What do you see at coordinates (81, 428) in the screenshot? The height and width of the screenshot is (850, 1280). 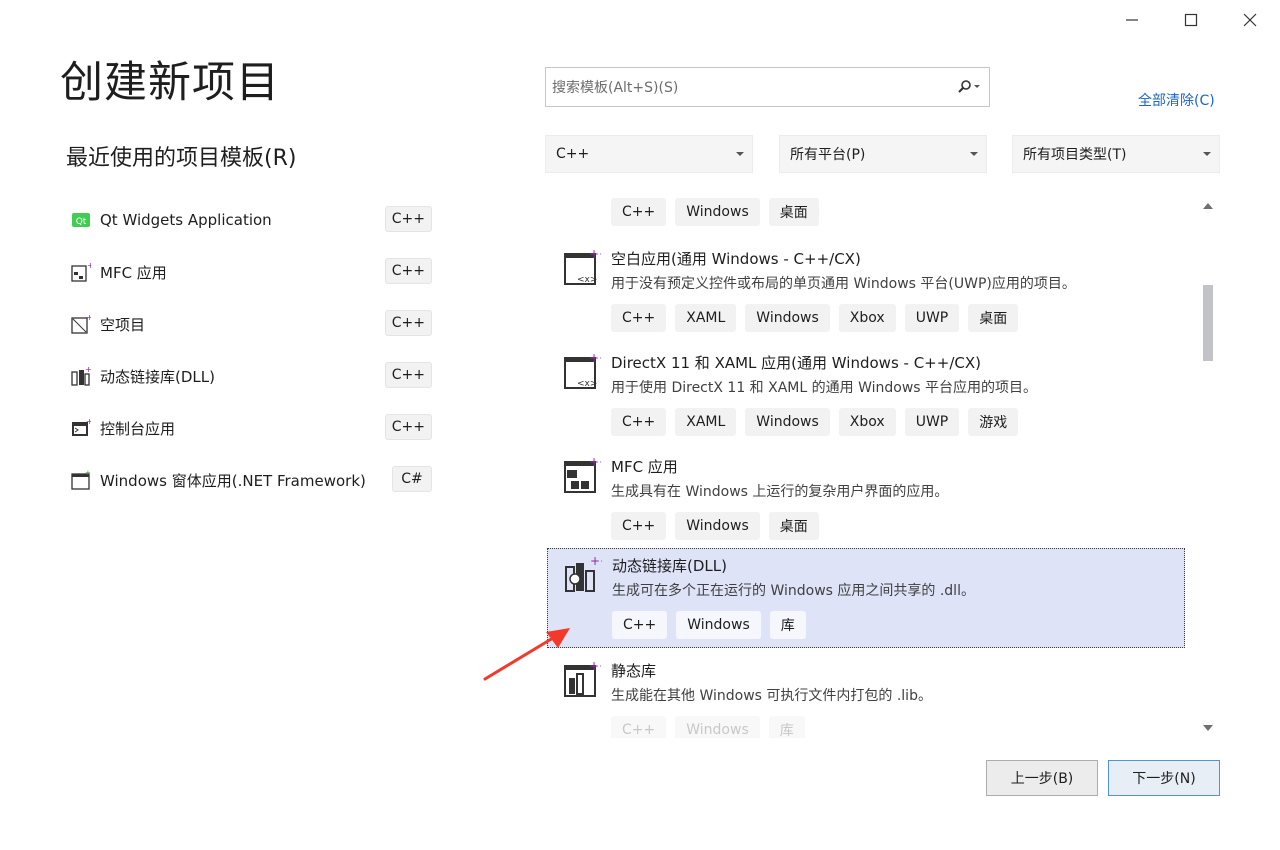 I see `console-app-icon: +` at bounding box center [81, 428].